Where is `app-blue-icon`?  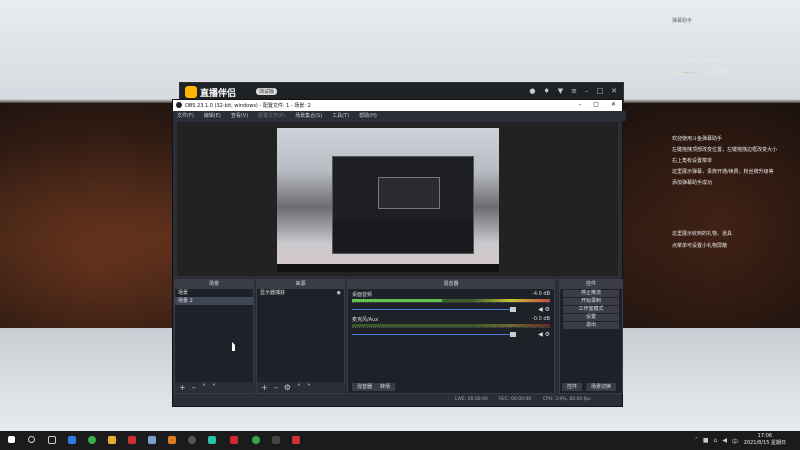
app-blue-icon is located at coordinates (152, 440).